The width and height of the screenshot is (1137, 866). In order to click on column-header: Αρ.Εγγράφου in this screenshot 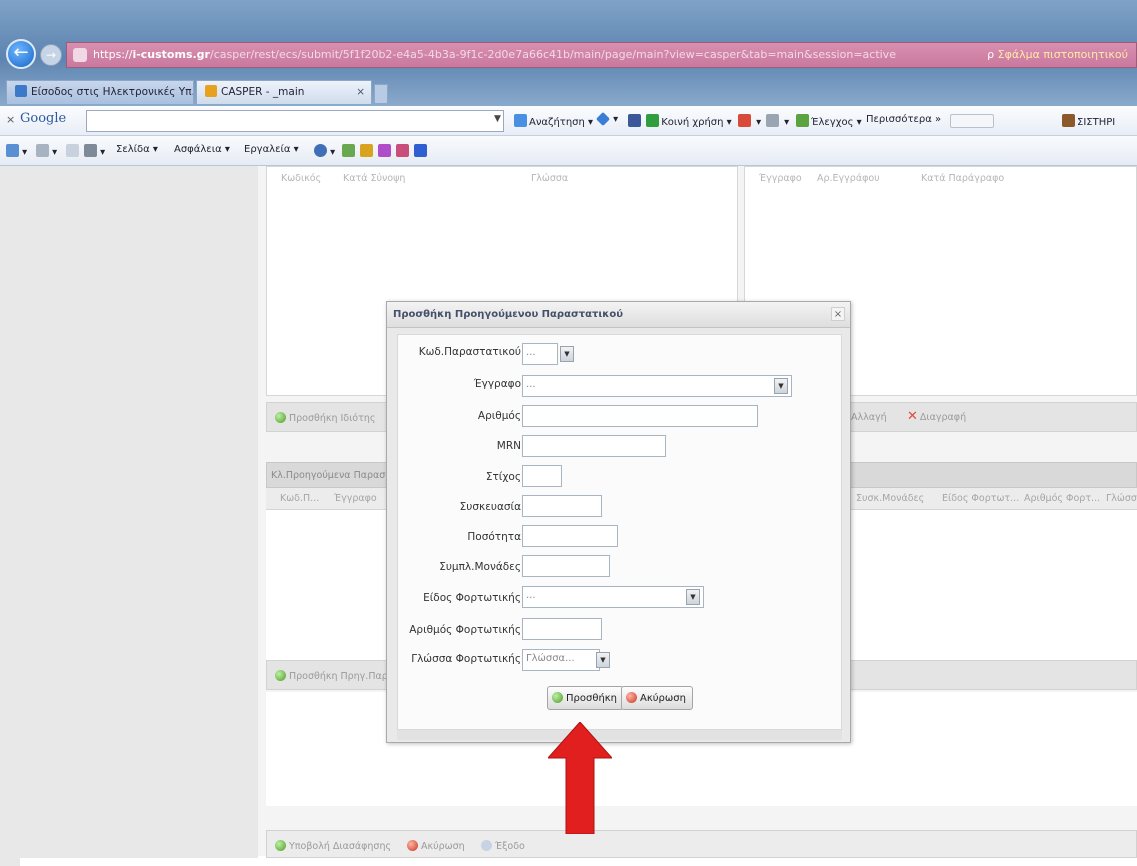, I will do `click(848, 178)`.